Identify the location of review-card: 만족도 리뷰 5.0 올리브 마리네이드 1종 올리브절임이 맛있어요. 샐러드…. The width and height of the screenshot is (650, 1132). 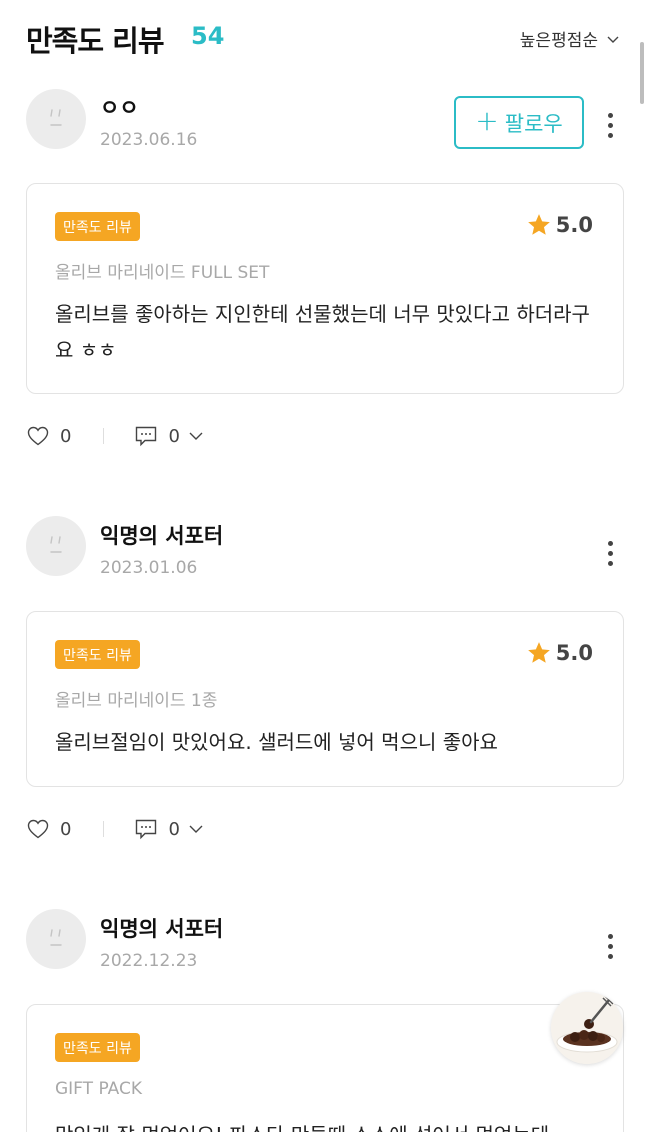
(325, 699).